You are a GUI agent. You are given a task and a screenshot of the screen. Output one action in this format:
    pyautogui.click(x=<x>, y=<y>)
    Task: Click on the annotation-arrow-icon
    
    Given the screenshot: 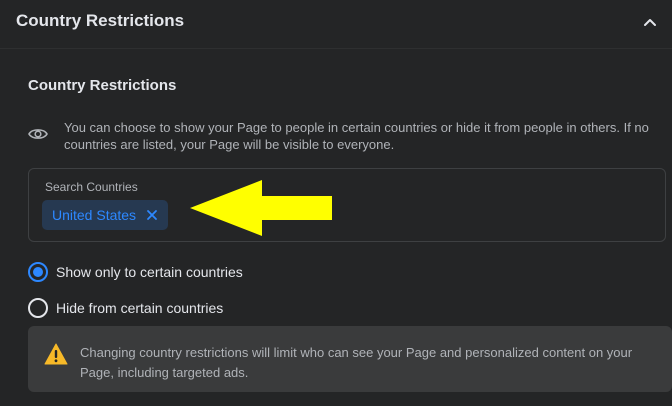 What is the action you would take?
    pyautogui.click(x=261, y=208)
    